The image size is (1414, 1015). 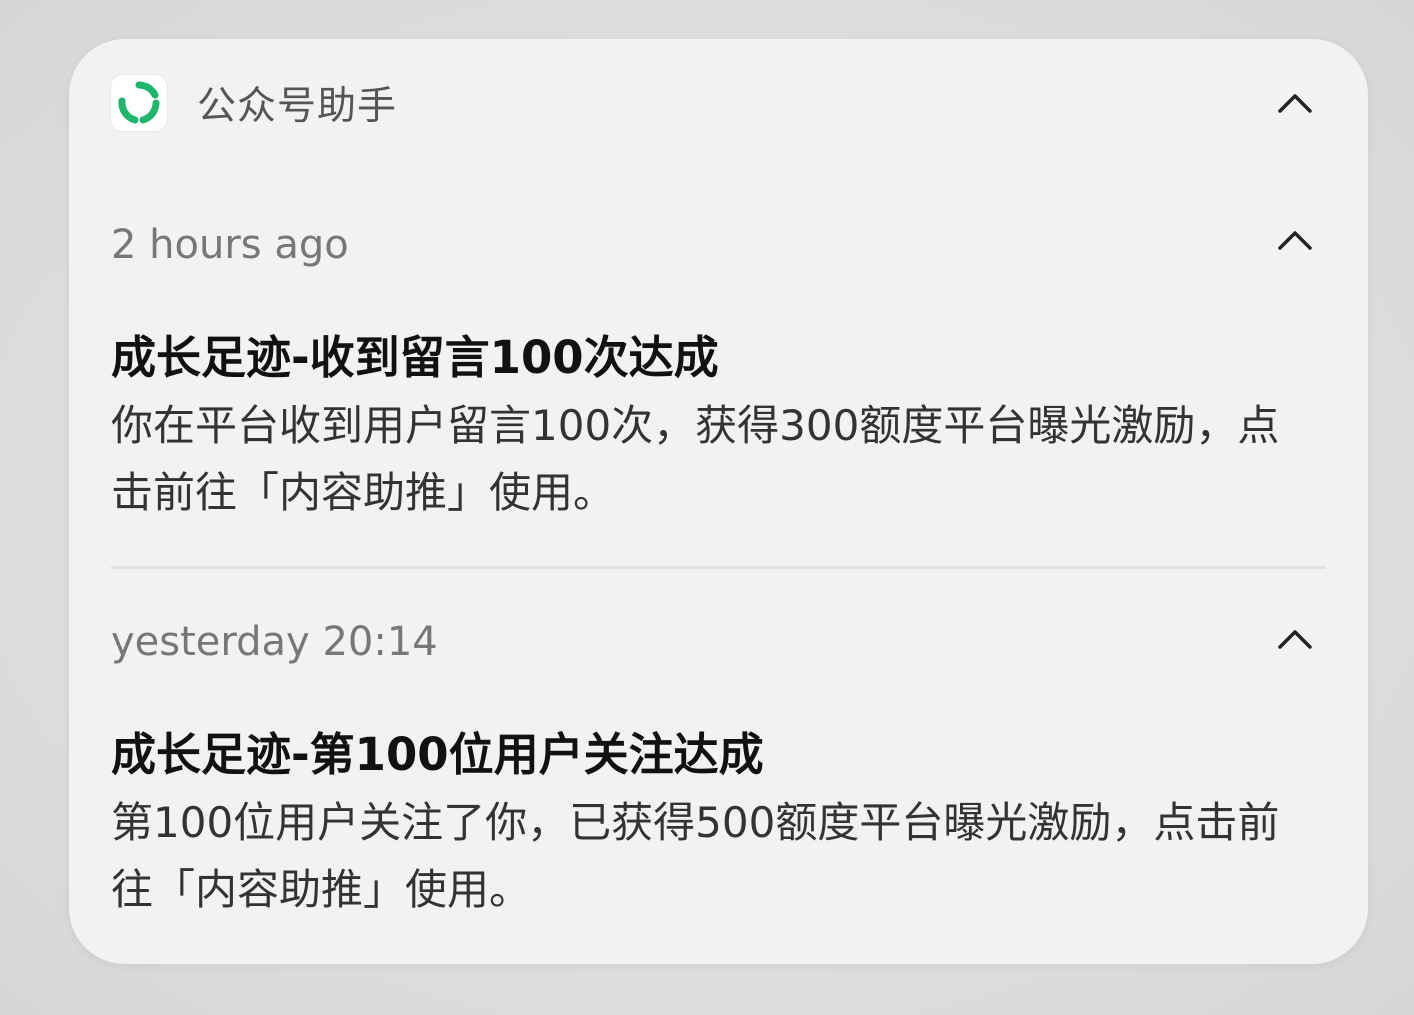 What do you see at coordinates (695, 856) in the screenshot?
I see `notification-body: 第100位用户关注了你，已获得500额度平台曝光激励，点击前往「内容助推」使用。` at bounding box center [695, 856].